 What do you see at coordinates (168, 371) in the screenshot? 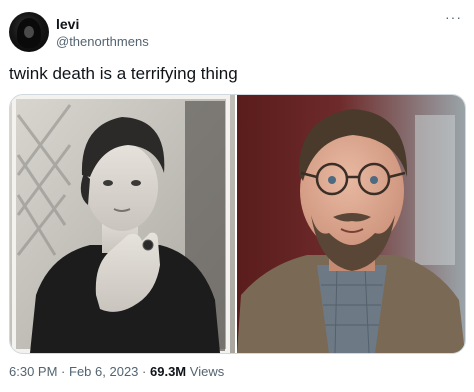
I see `views-count: 69.3M` at bounding box center [168, 371].